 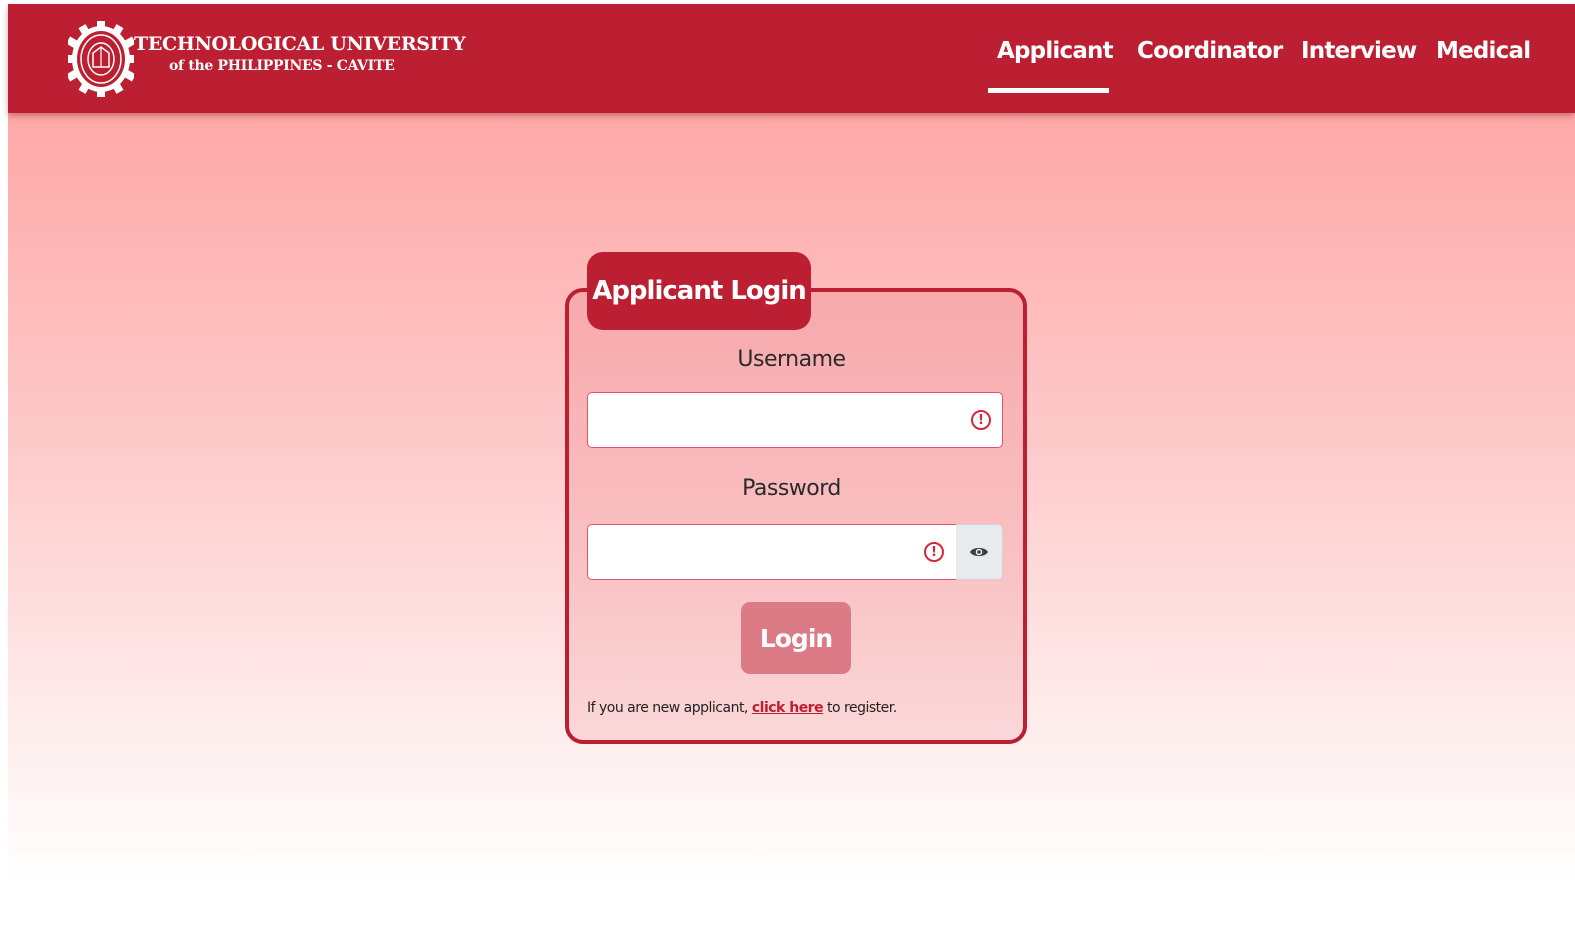 I want to click on password-invalid-icon: !, so click(x=934, y=552).